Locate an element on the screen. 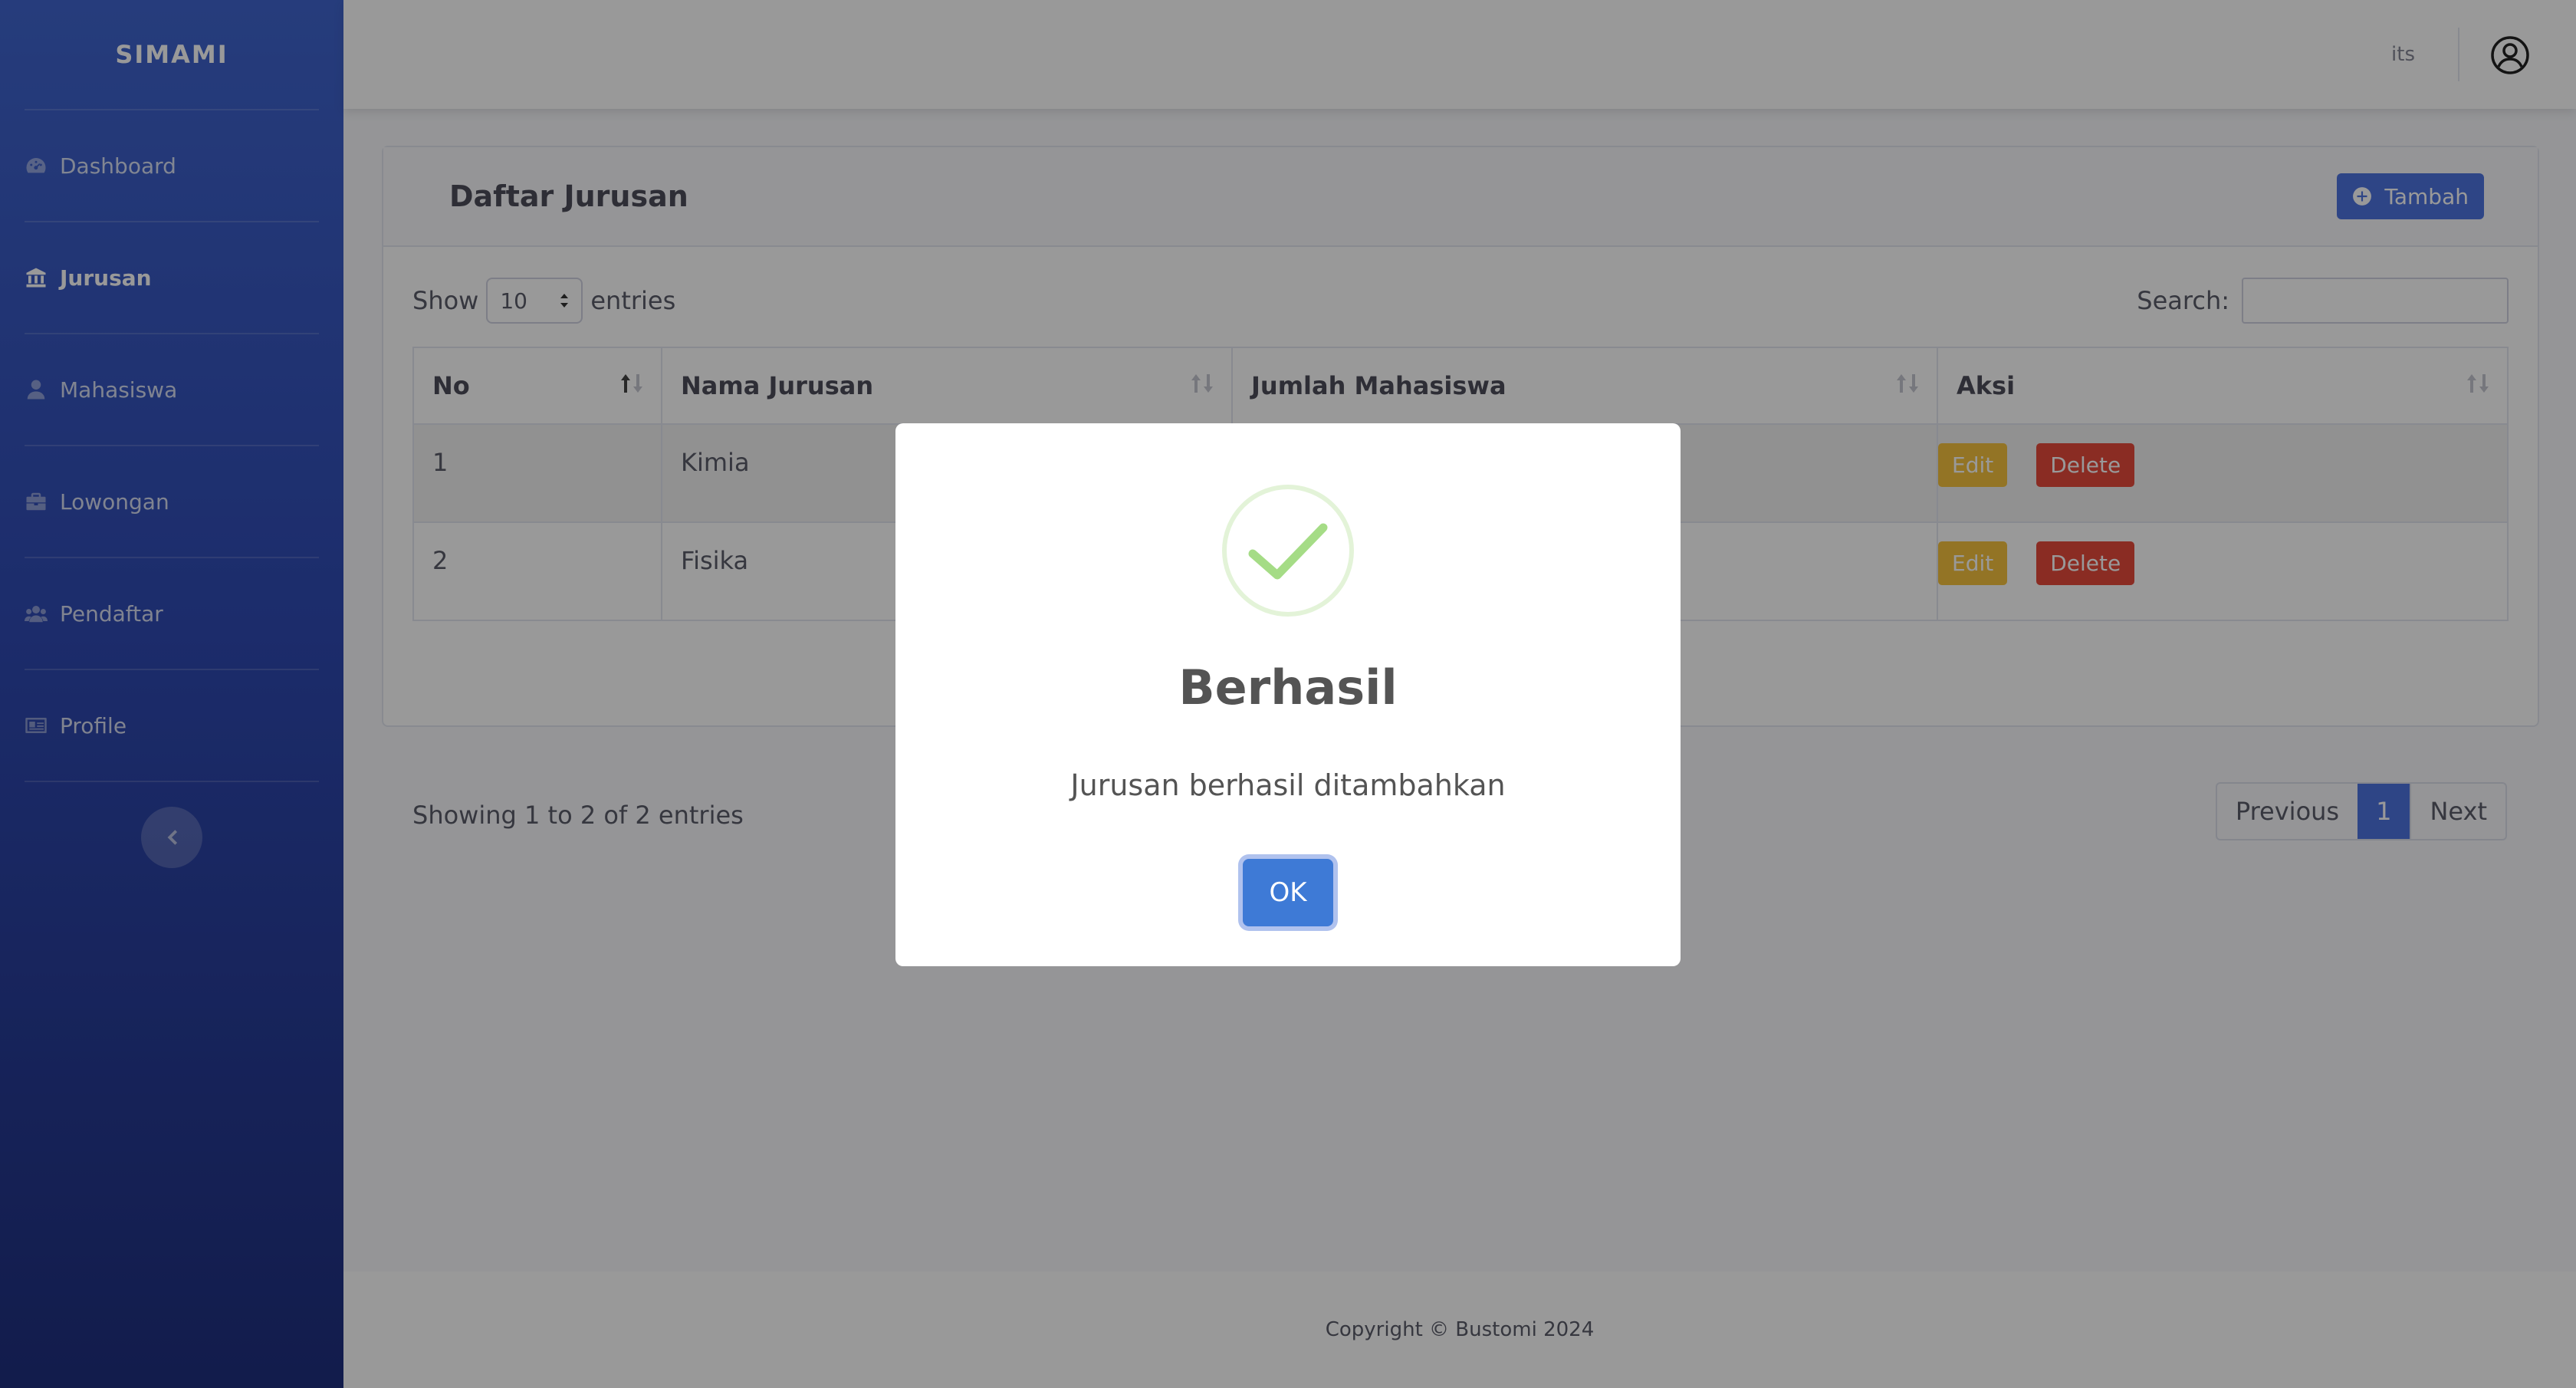 The width and height of the screenshot is (2576, 1388). success-dialog: Berhasil Jurusan berhasil ditambahkan OK is located at coordinates (1288, 694).